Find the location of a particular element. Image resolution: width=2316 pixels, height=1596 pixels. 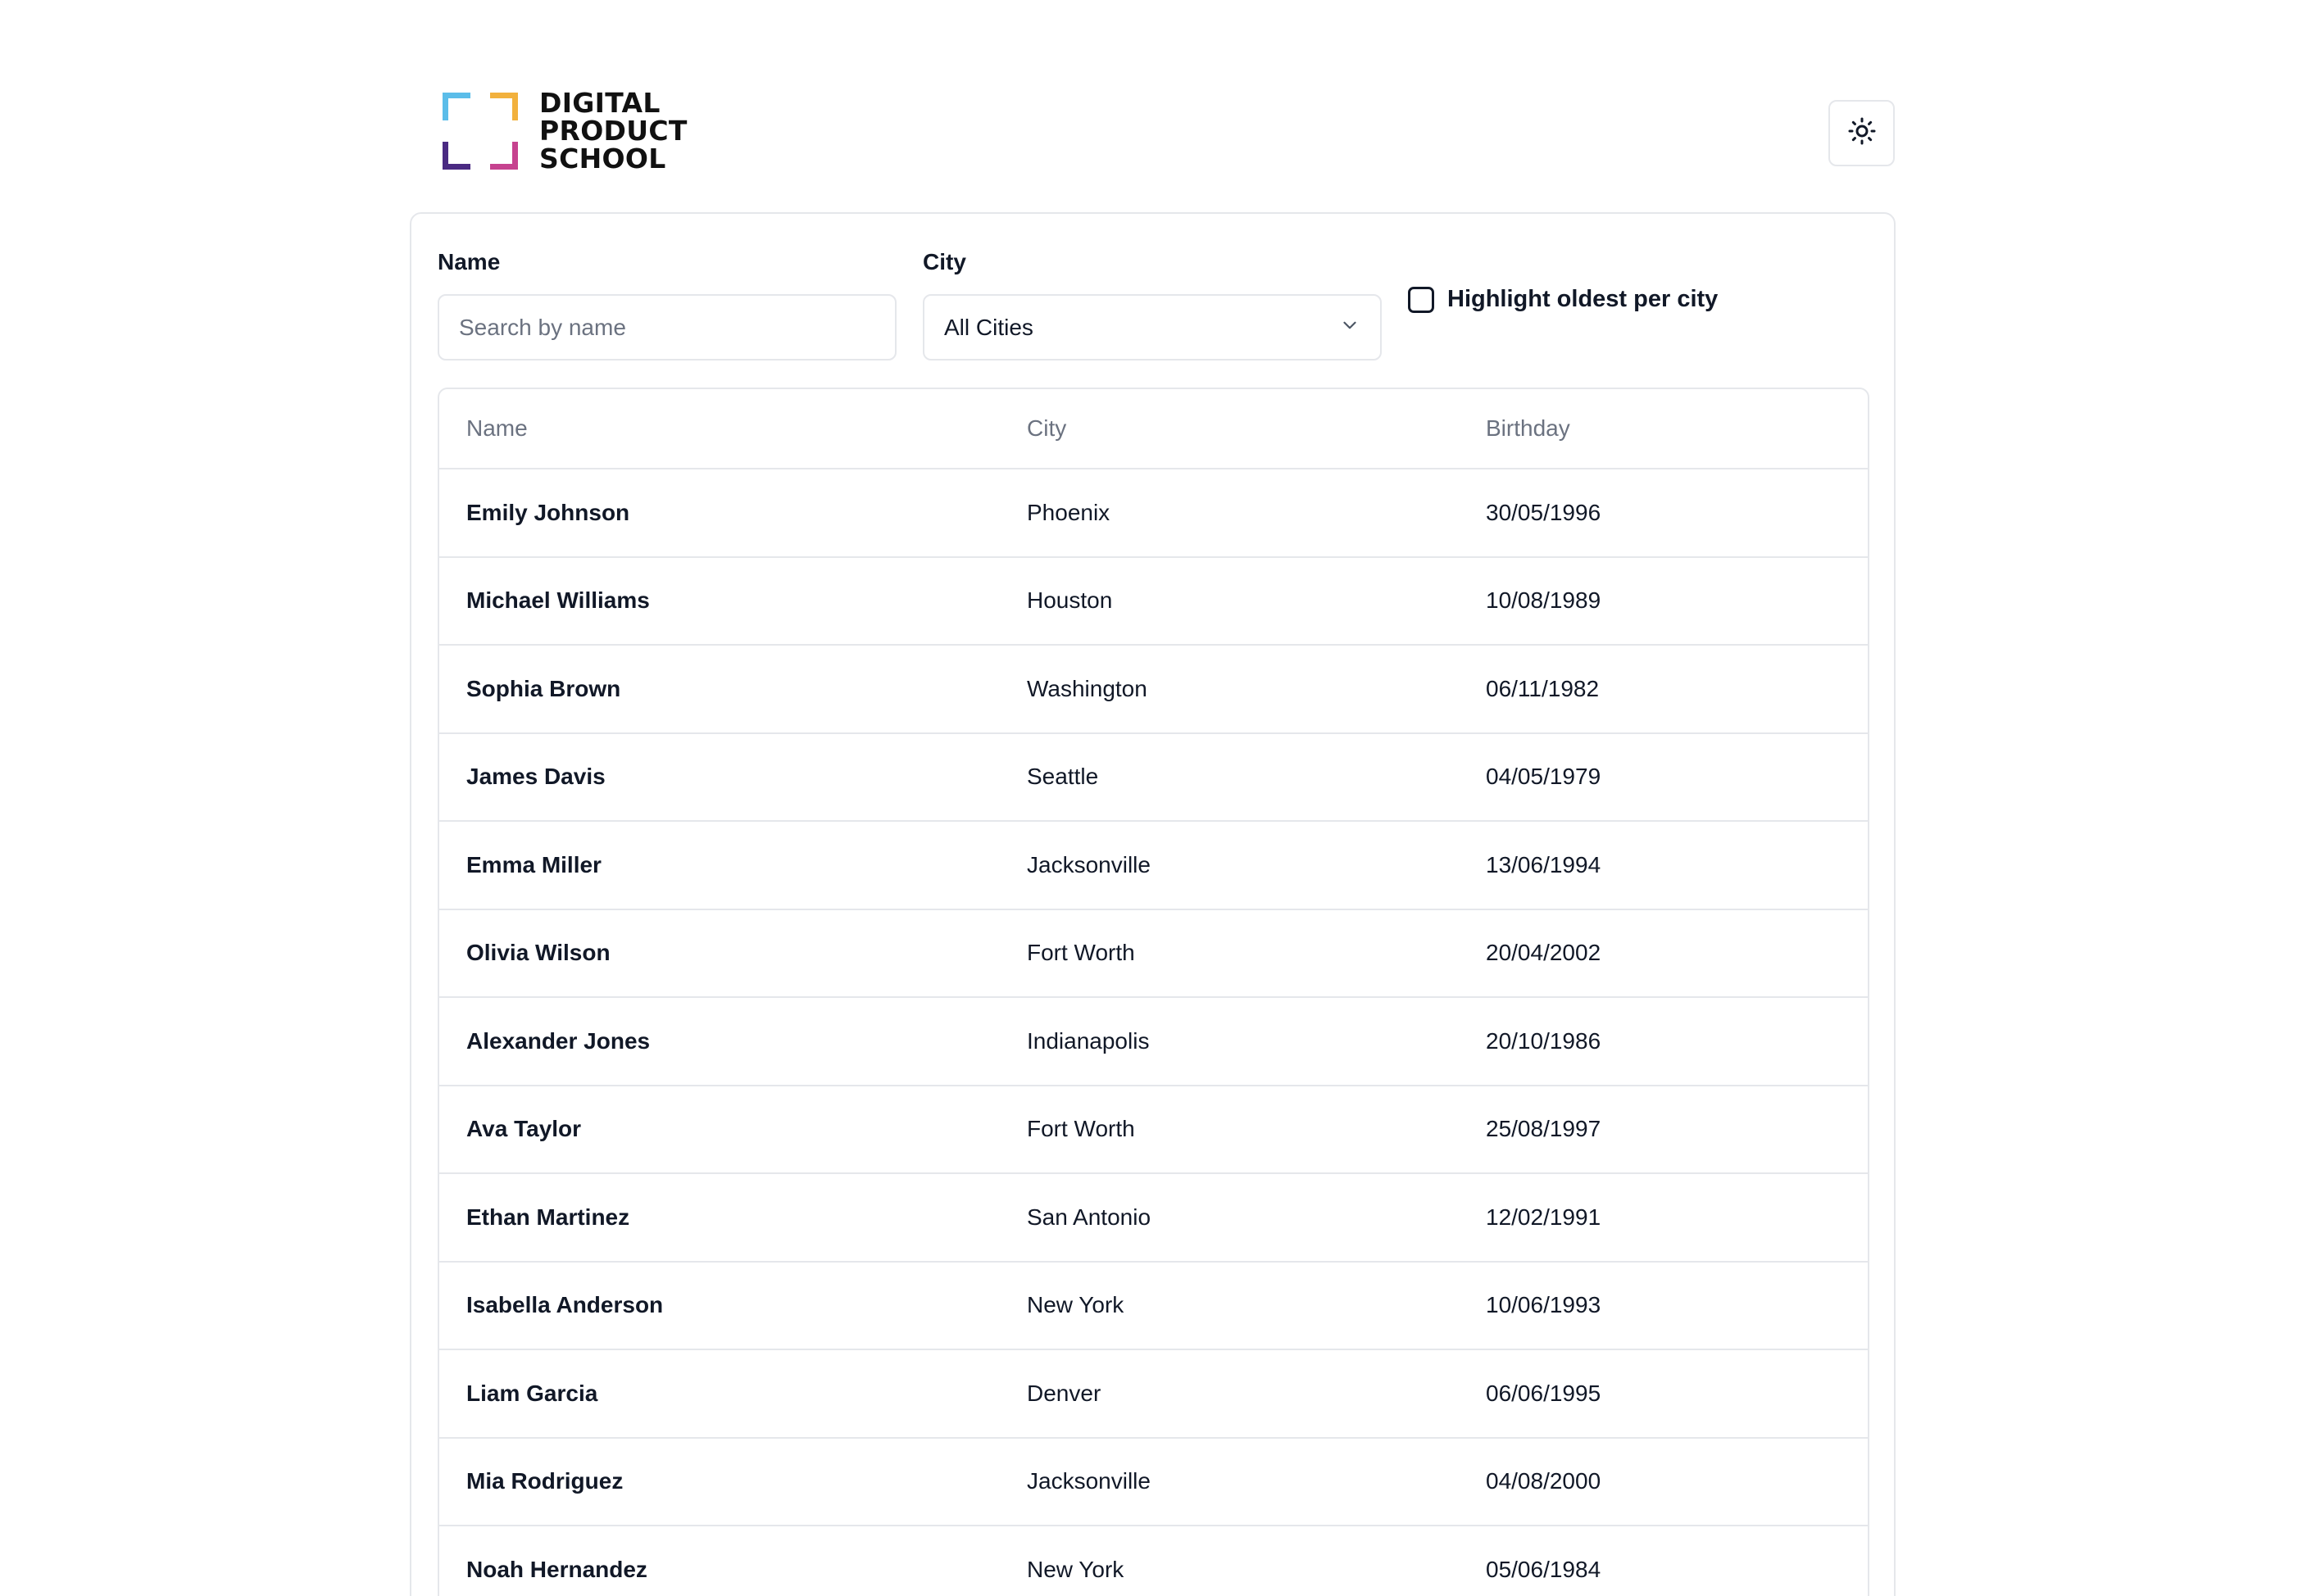

cell-name: Alexander Jones is located at coordinates (558, 1040).